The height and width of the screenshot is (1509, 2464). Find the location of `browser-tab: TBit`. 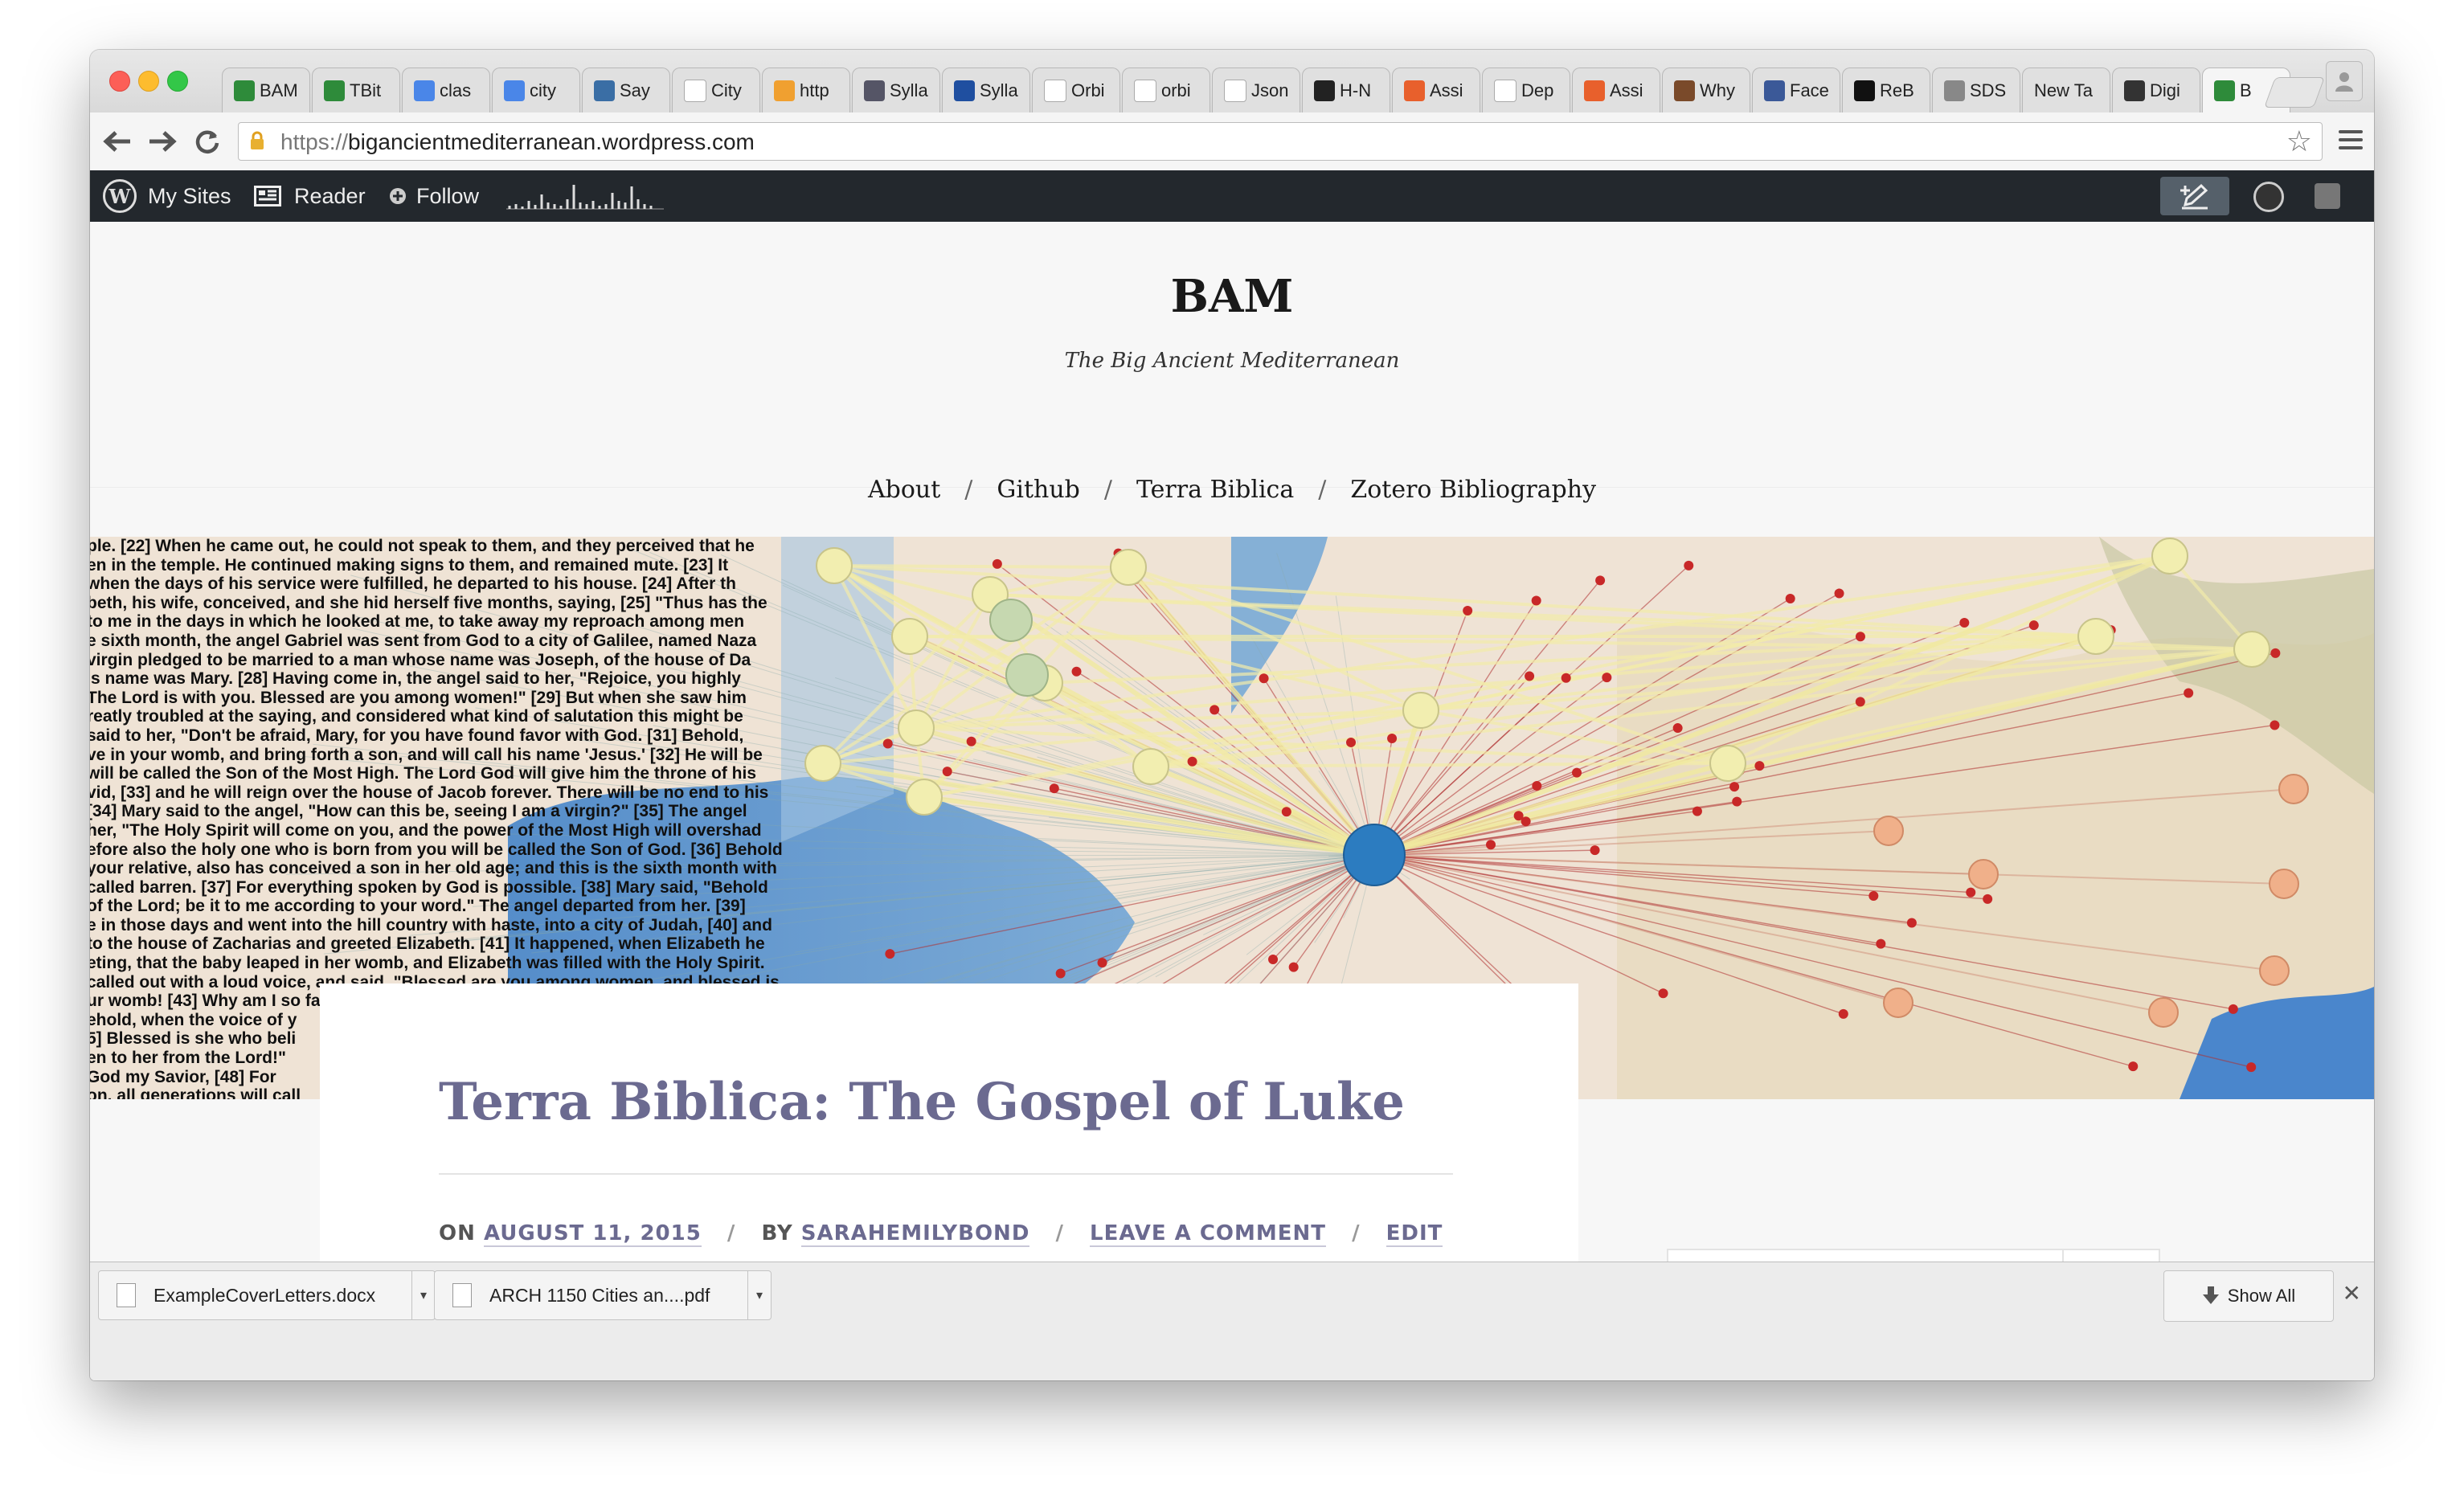

browser-tab: TBit is located at coordinates (356, 89).